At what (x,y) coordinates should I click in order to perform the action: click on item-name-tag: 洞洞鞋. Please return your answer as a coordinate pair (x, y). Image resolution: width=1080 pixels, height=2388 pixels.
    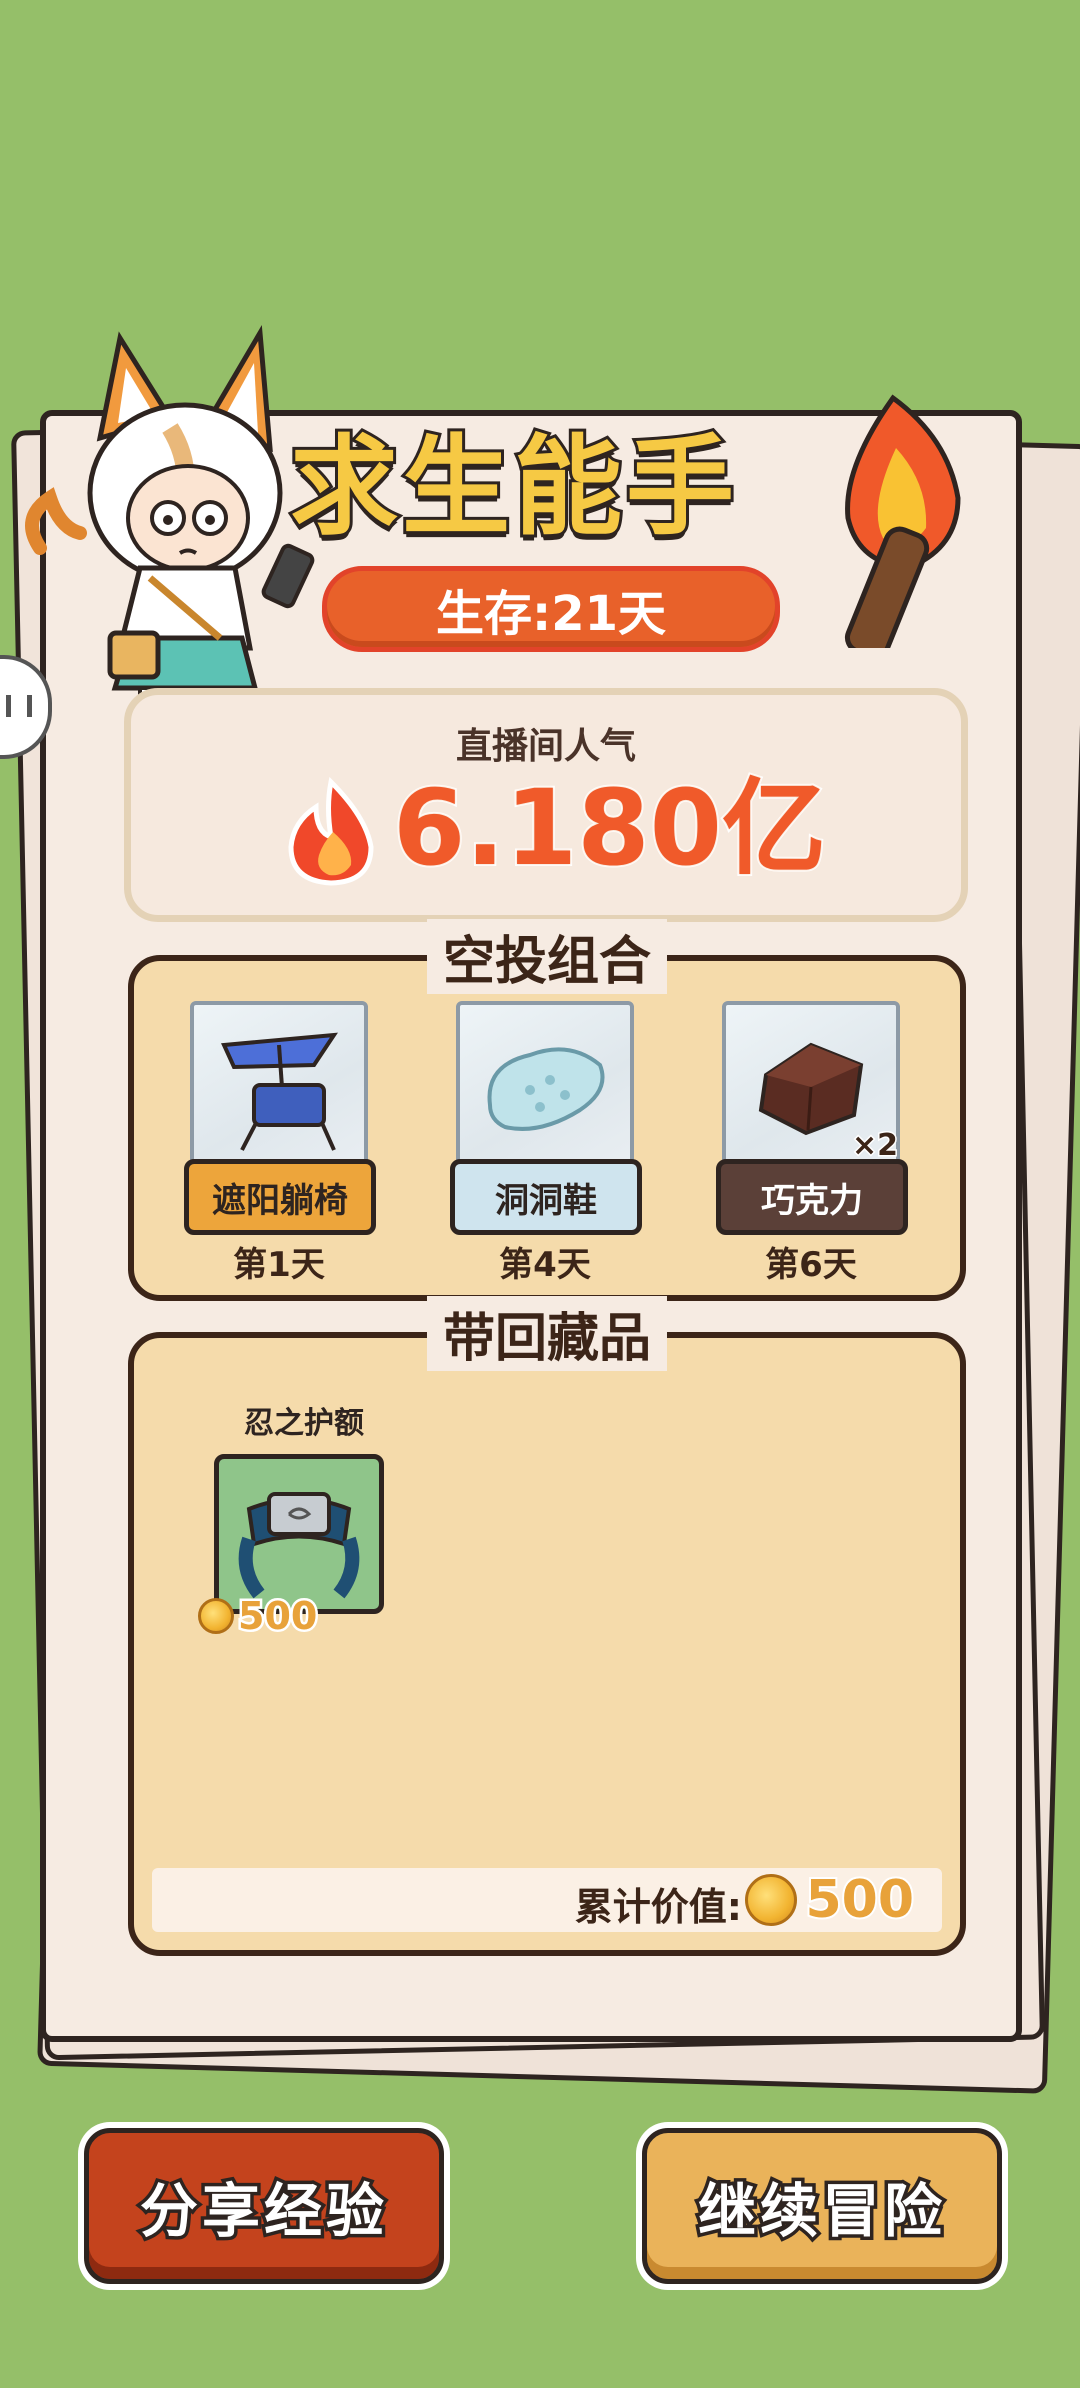
    Looking at the image, I should click on (546, 1197).